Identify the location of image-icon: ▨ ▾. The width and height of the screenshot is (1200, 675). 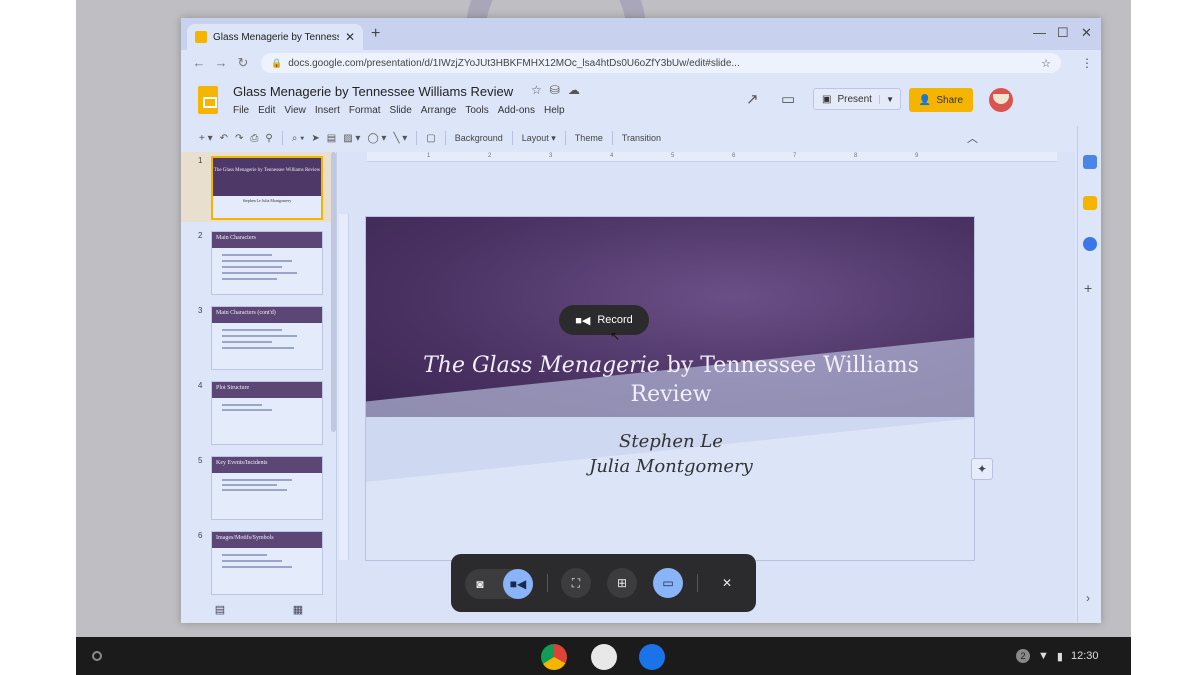
(351, 138).